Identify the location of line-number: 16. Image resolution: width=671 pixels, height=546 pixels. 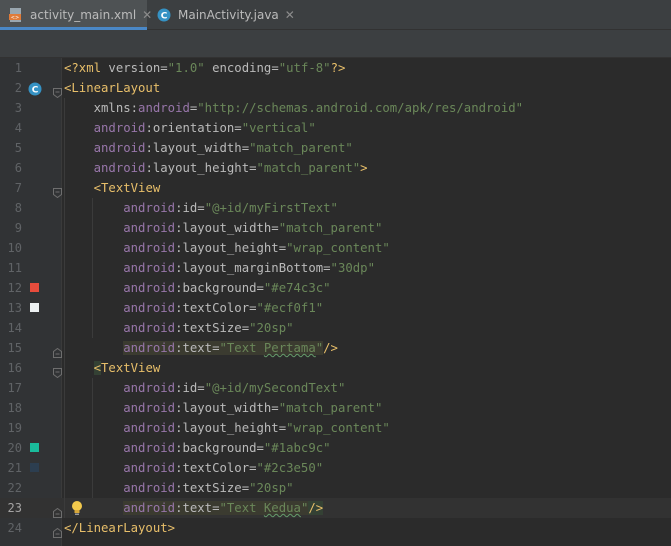
(14, 368).